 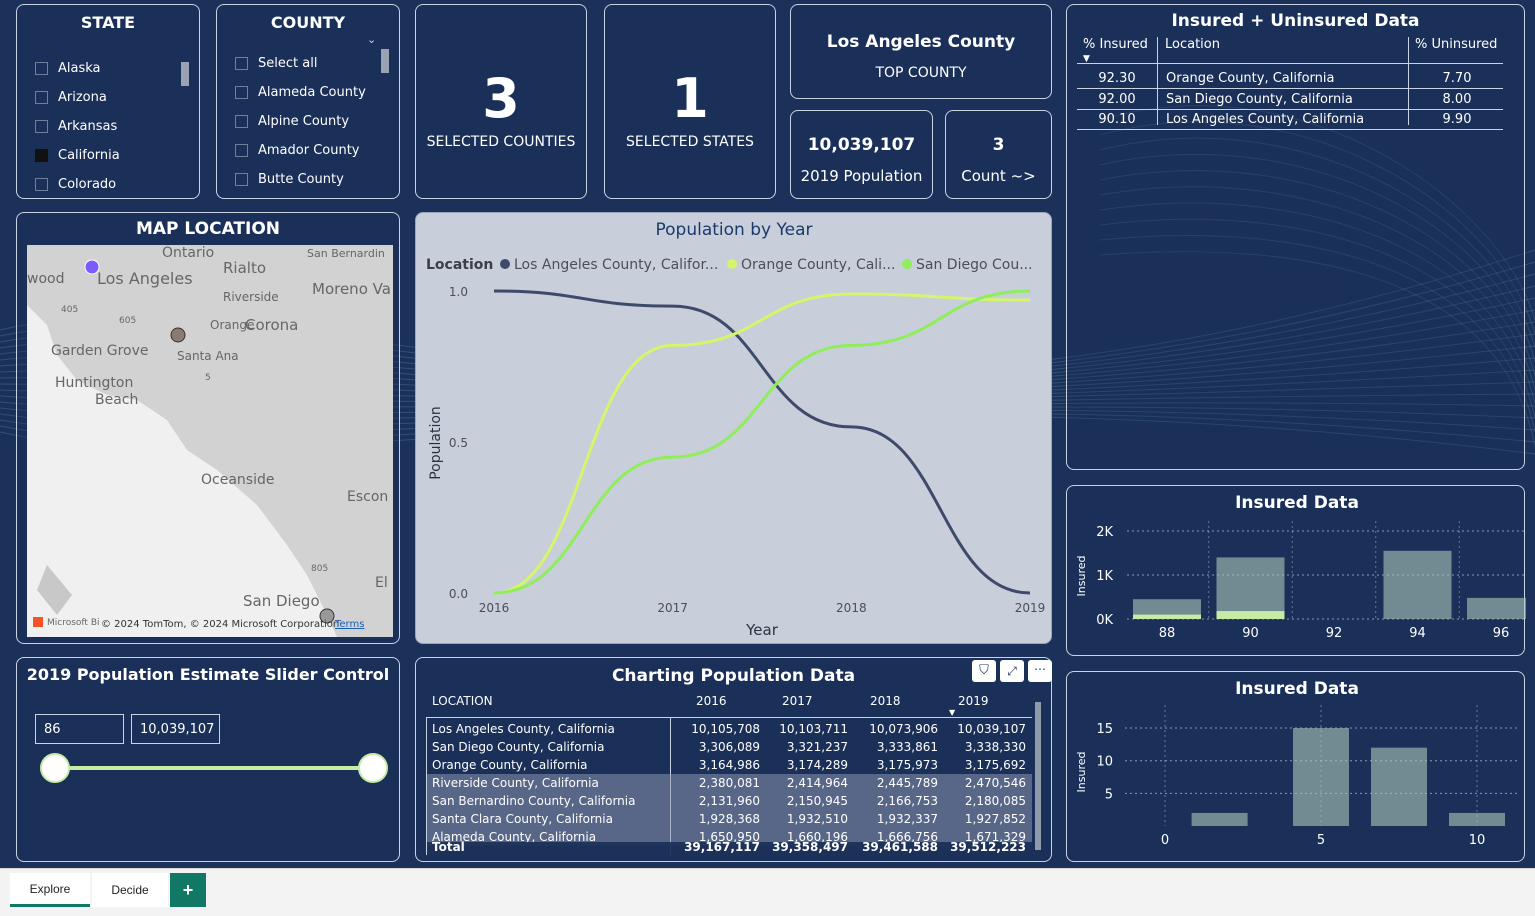 I want to click on insured-header-cell: % Uninsured, so click(x=1463, y=44).